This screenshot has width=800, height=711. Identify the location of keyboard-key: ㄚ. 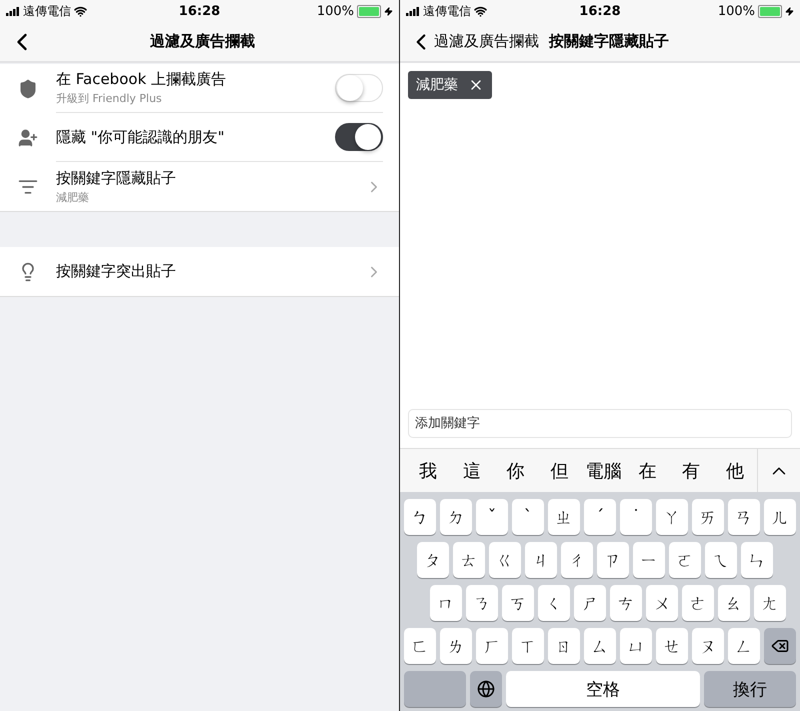
(672, 517).